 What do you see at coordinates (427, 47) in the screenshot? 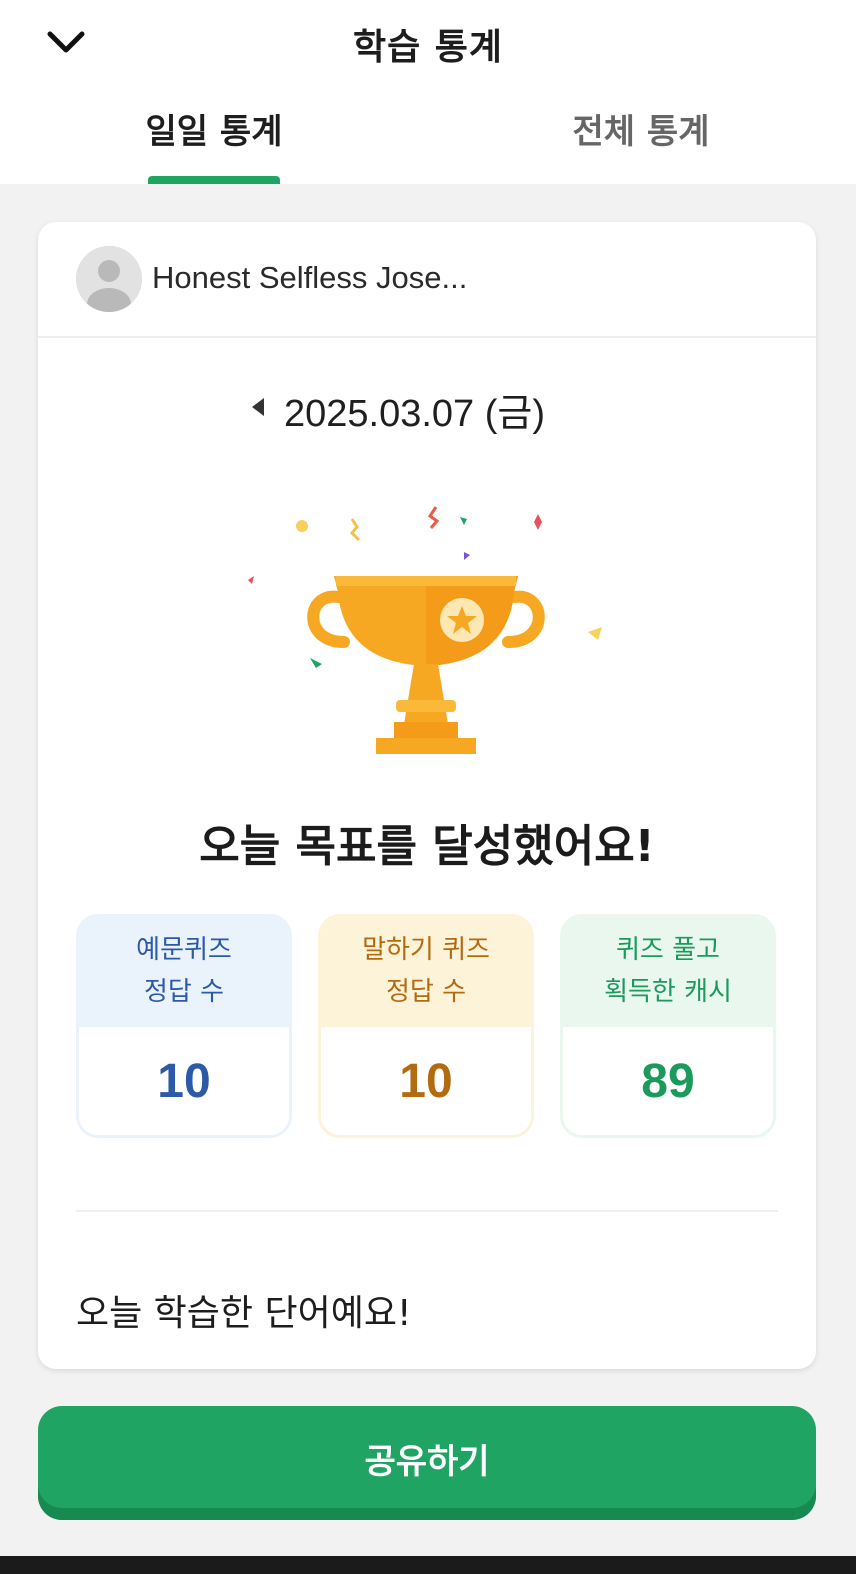
I see `page-title: 학습 통계` at bounding box center [427, 47].